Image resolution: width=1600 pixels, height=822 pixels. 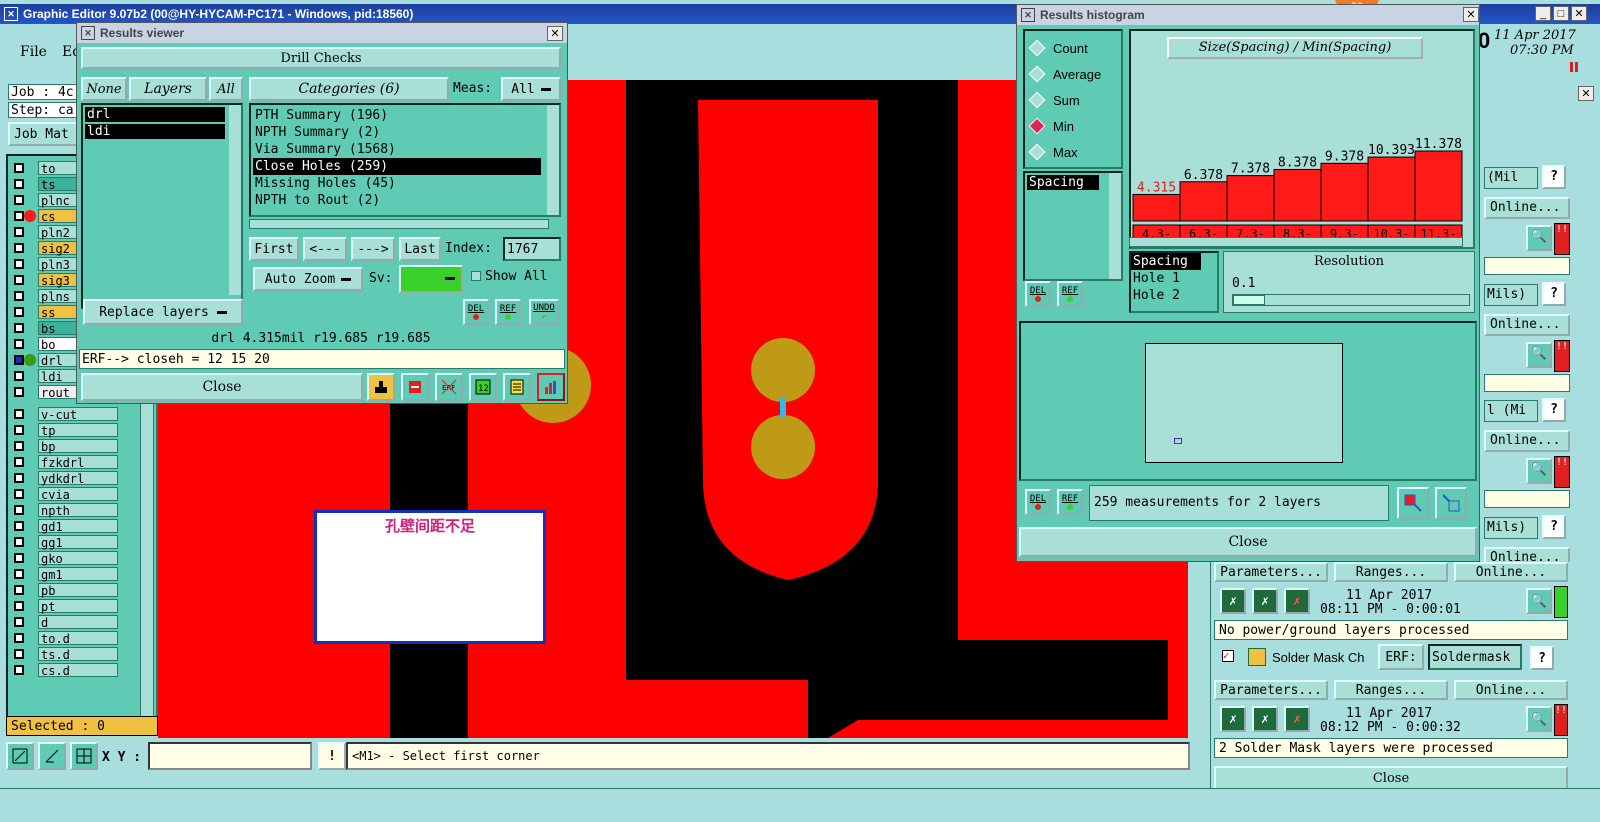 I want to click on warning-icon: !, so click(x=332, y=756).